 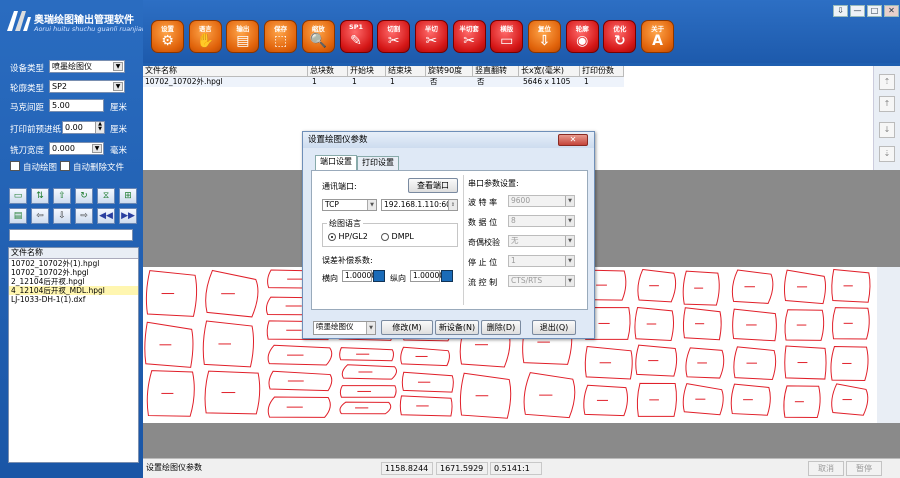 I want to click on list-item-selected: 4_12104后开衩_MDL.hpgl, so click(x=73, y=290).